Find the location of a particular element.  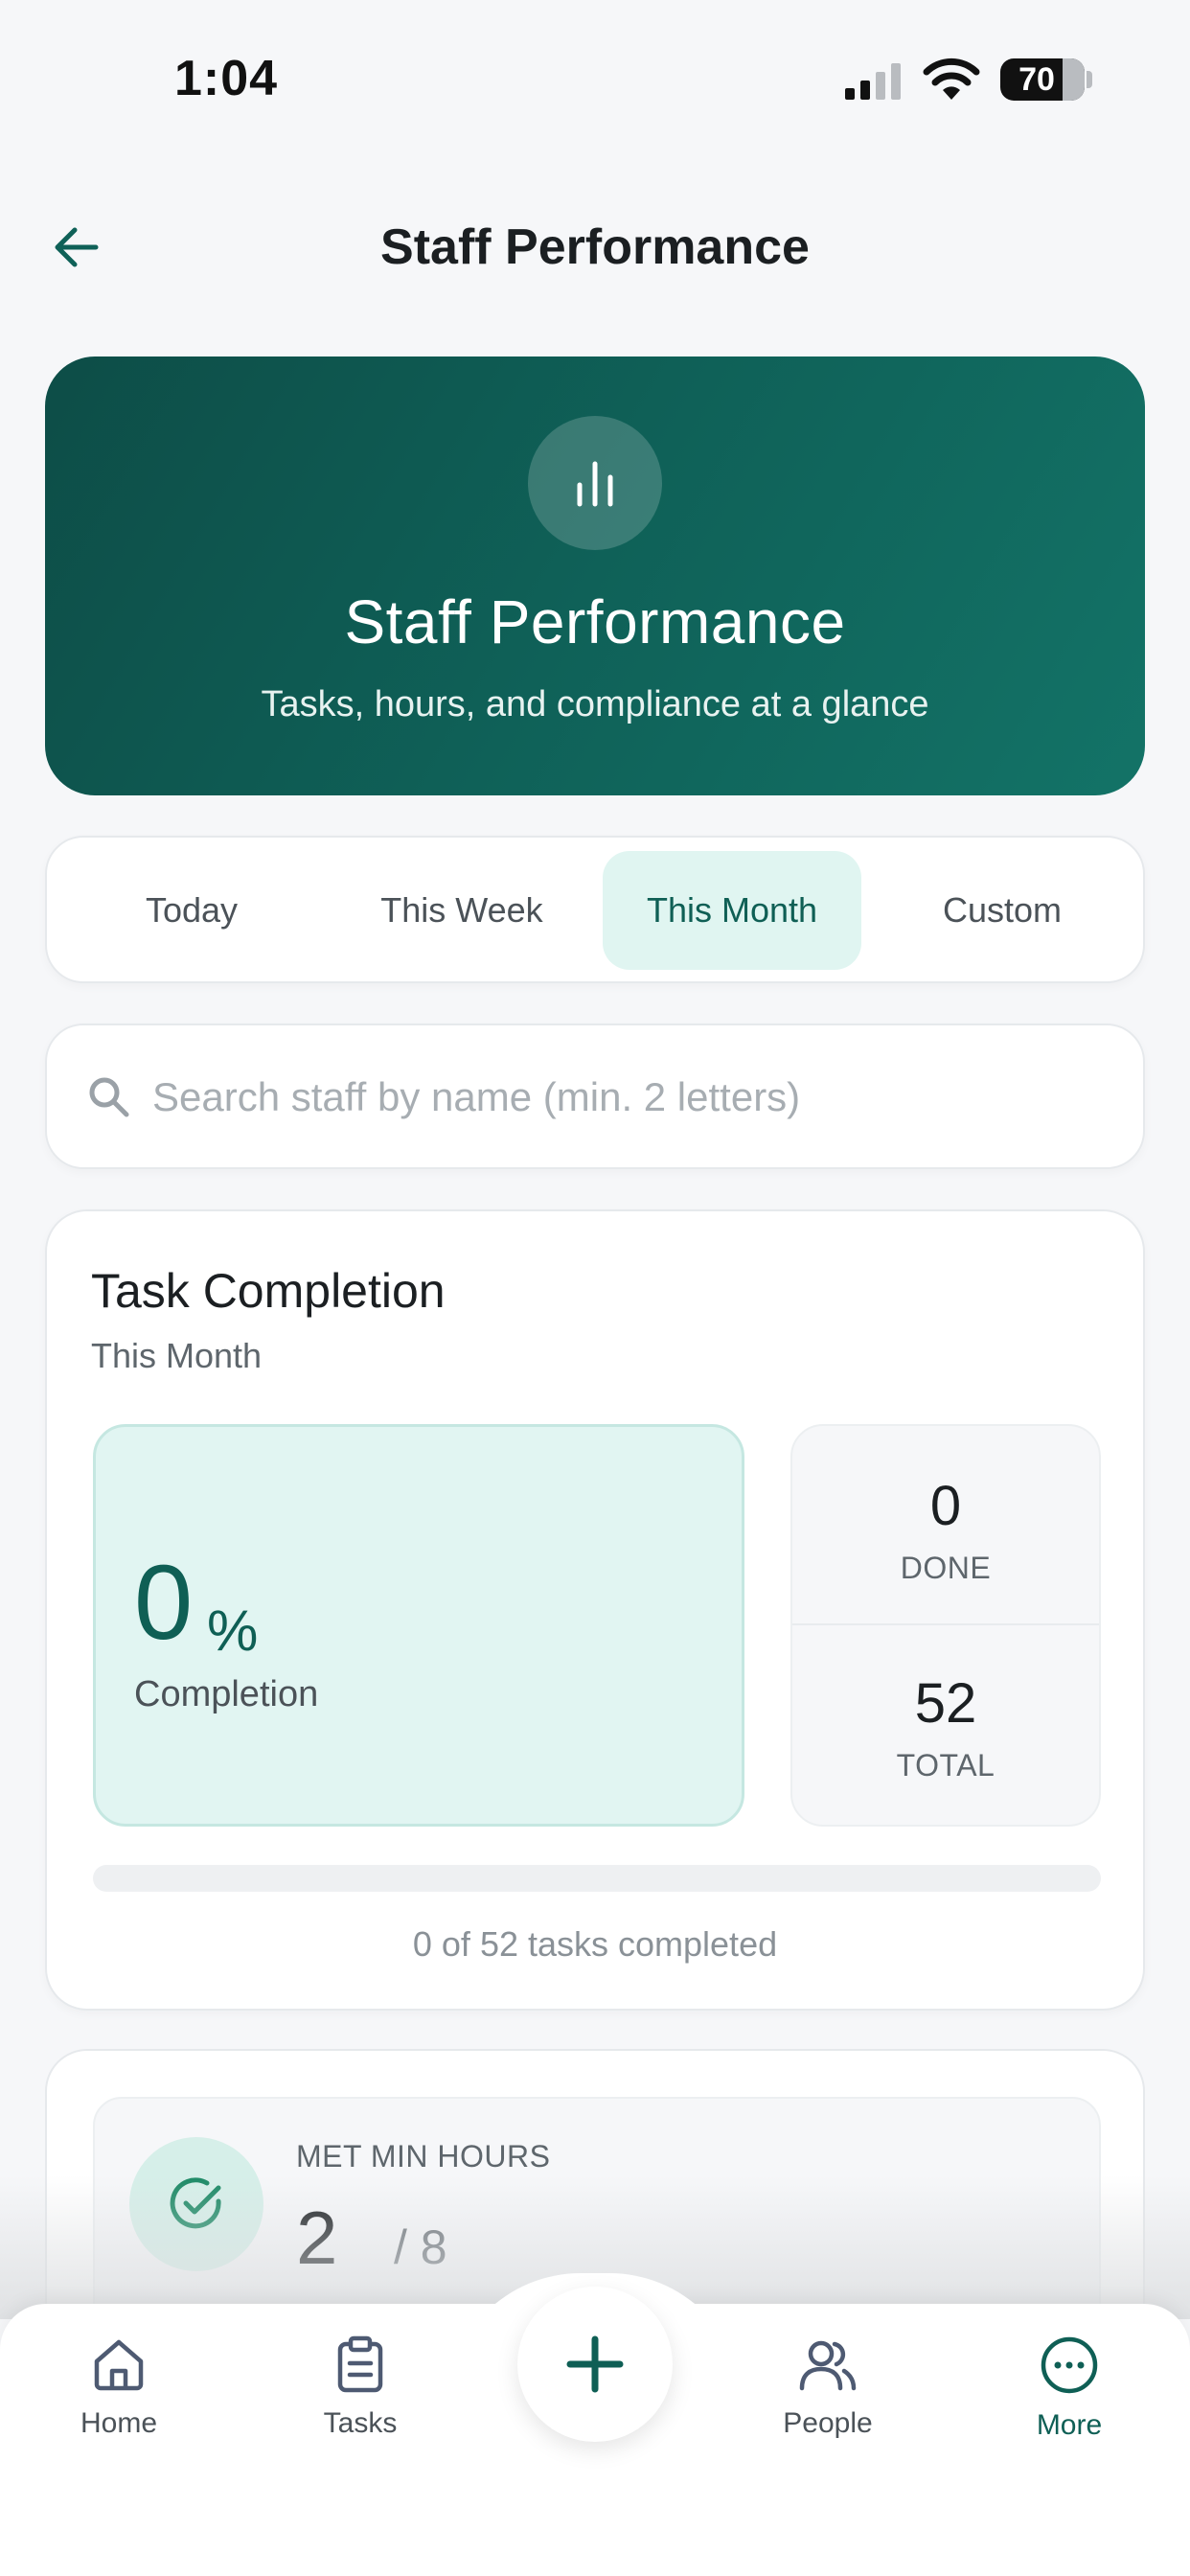

people-icon is located at coordinates (828, 2365).